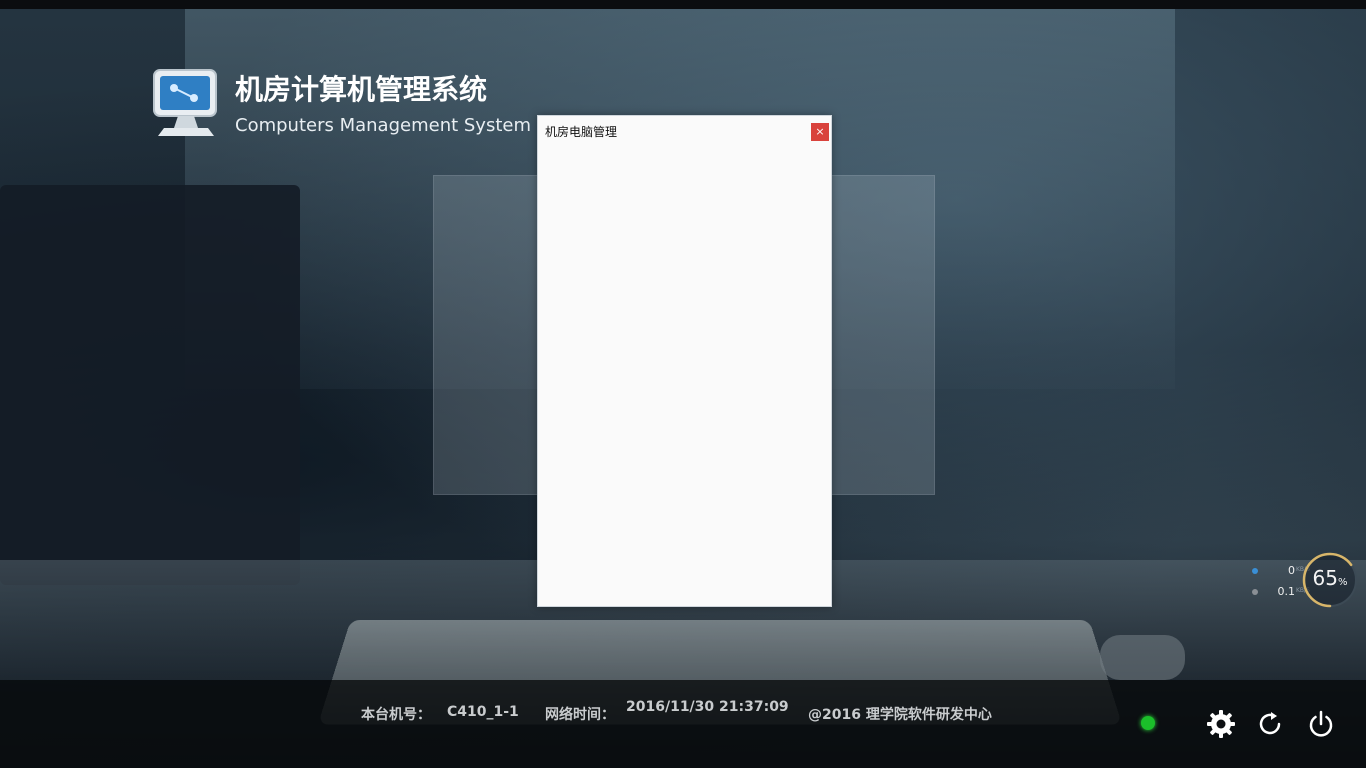 The height and width of the screenshot is (768, 1366). What do you see at coordinates (1142, 657) in the screenshot?
I see `background-mouse` at bounding box center [1142, 657].